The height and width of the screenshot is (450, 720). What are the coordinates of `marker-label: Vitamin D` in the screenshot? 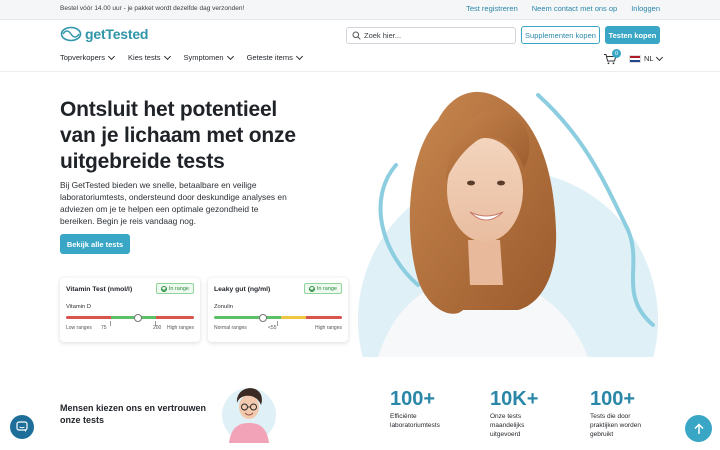 It's located at (79, 307).